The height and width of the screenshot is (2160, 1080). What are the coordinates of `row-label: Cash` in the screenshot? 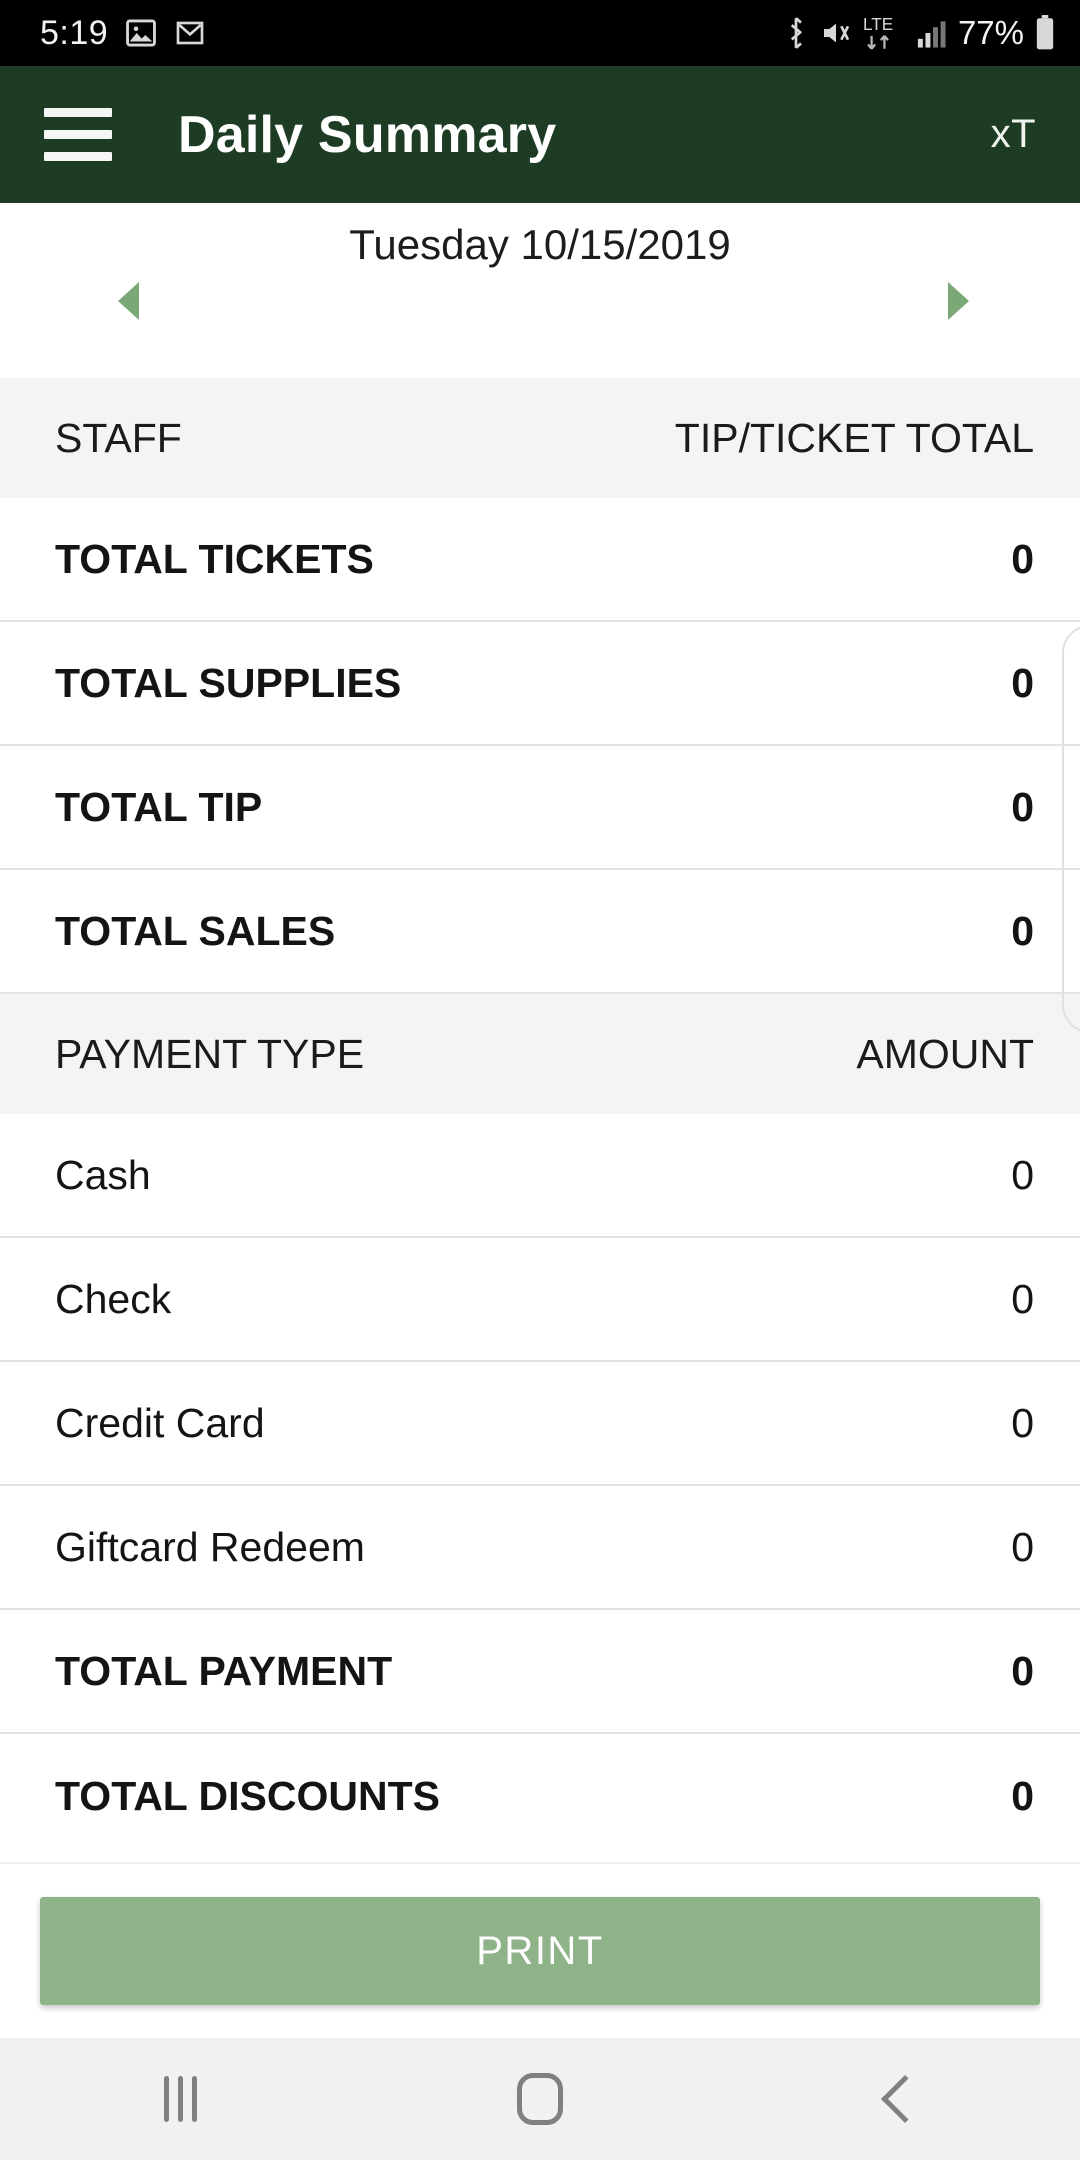 It's located at (103, 1174).